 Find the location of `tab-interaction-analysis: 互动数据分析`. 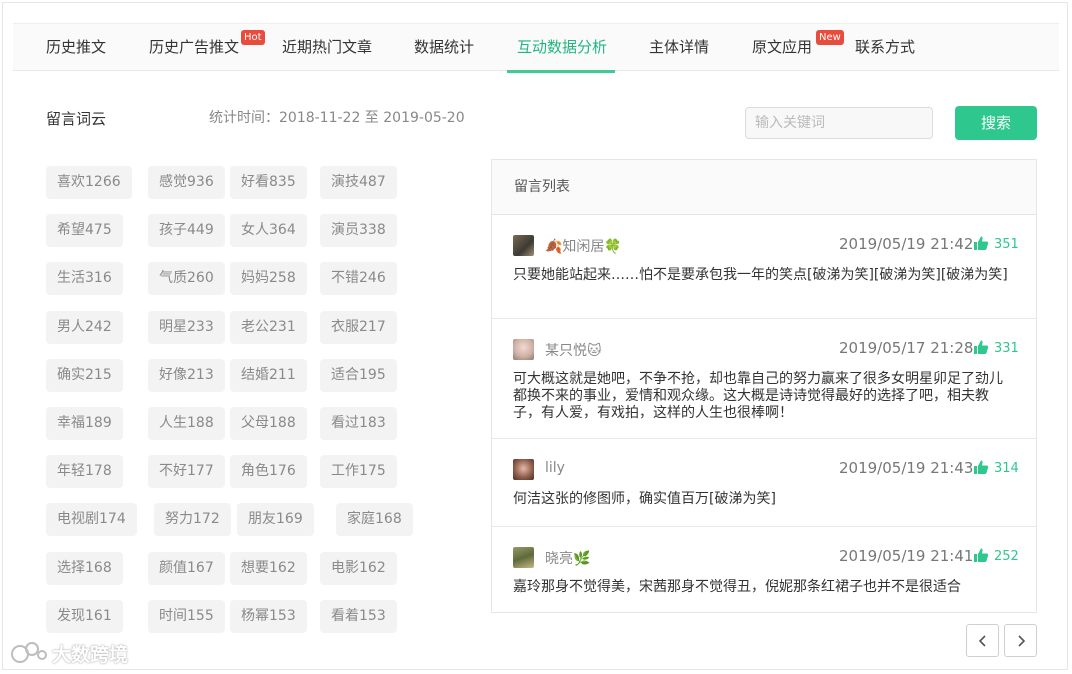

tab-interaction-analysis: 互动数据分析 is located at coordinates (562, 47).